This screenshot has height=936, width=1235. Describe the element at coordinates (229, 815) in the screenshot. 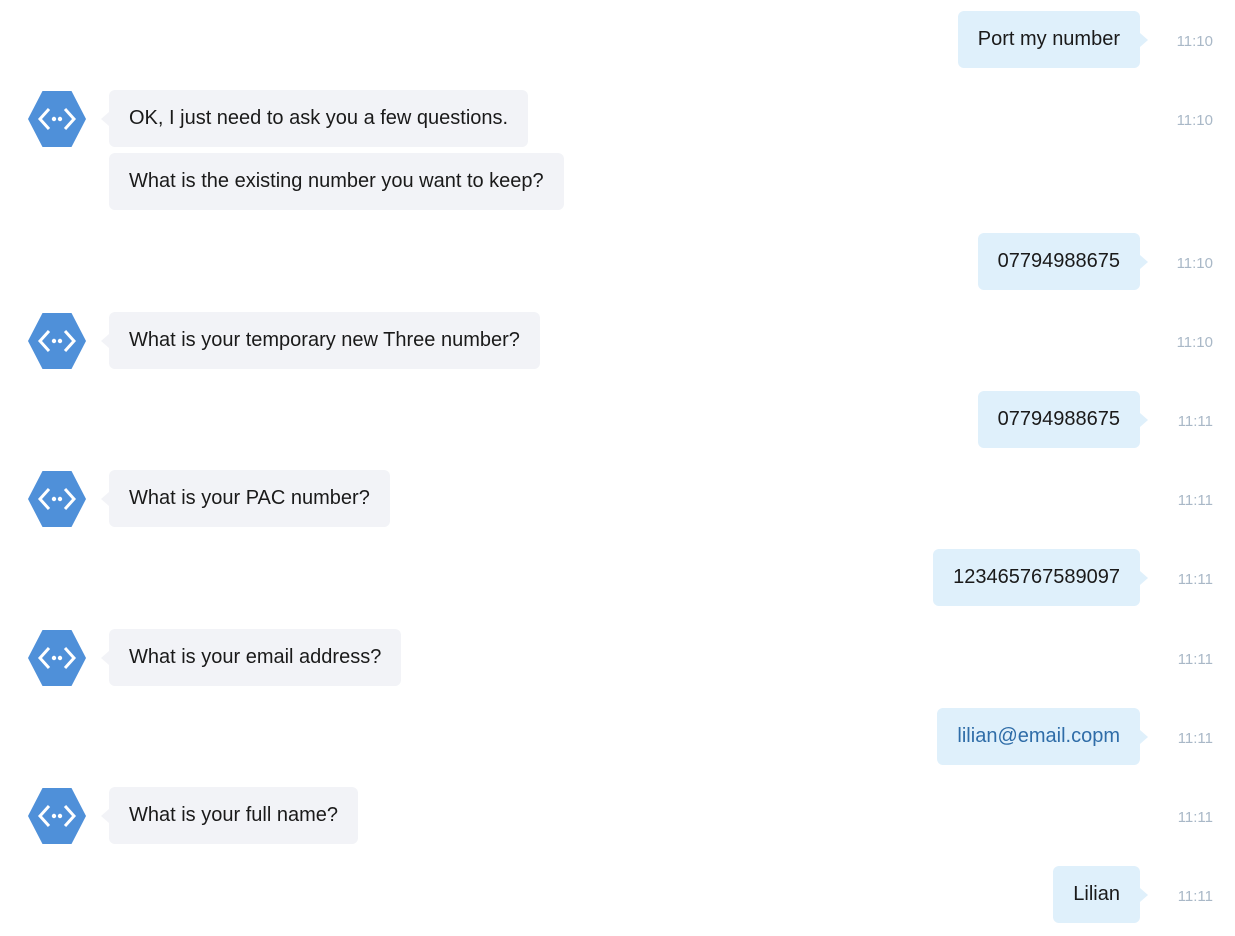

I see `bot-message-bubble: What is your full name?` at that location.